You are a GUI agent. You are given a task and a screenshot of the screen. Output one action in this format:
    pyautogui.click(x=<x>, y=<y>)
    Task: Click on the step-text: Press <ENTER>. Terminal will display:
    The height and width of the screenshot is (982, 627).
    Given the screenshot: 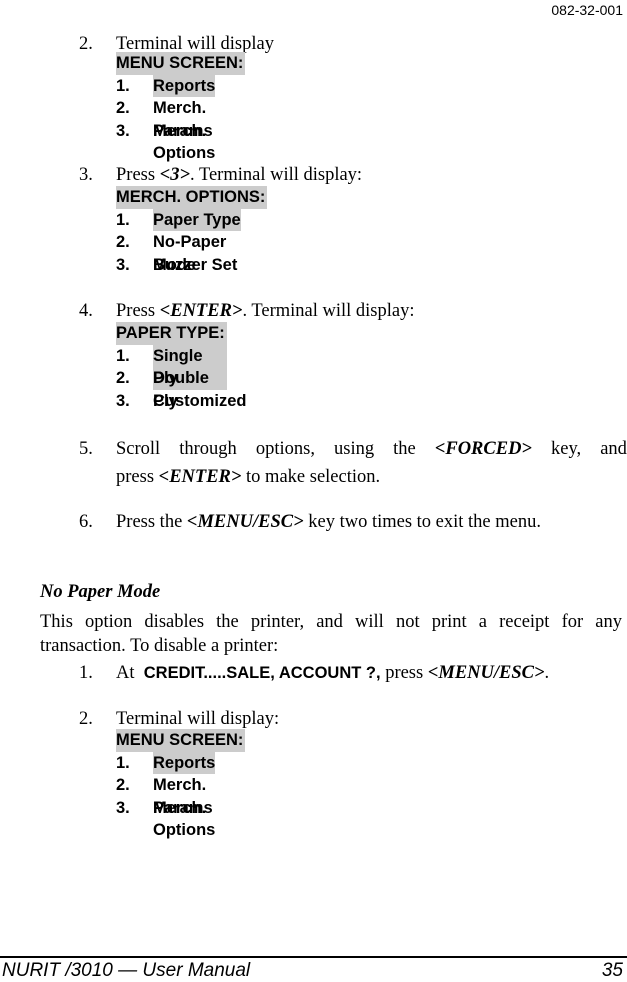 What is the action you would take?
    pyautogui.click(x=265, y=311)
    